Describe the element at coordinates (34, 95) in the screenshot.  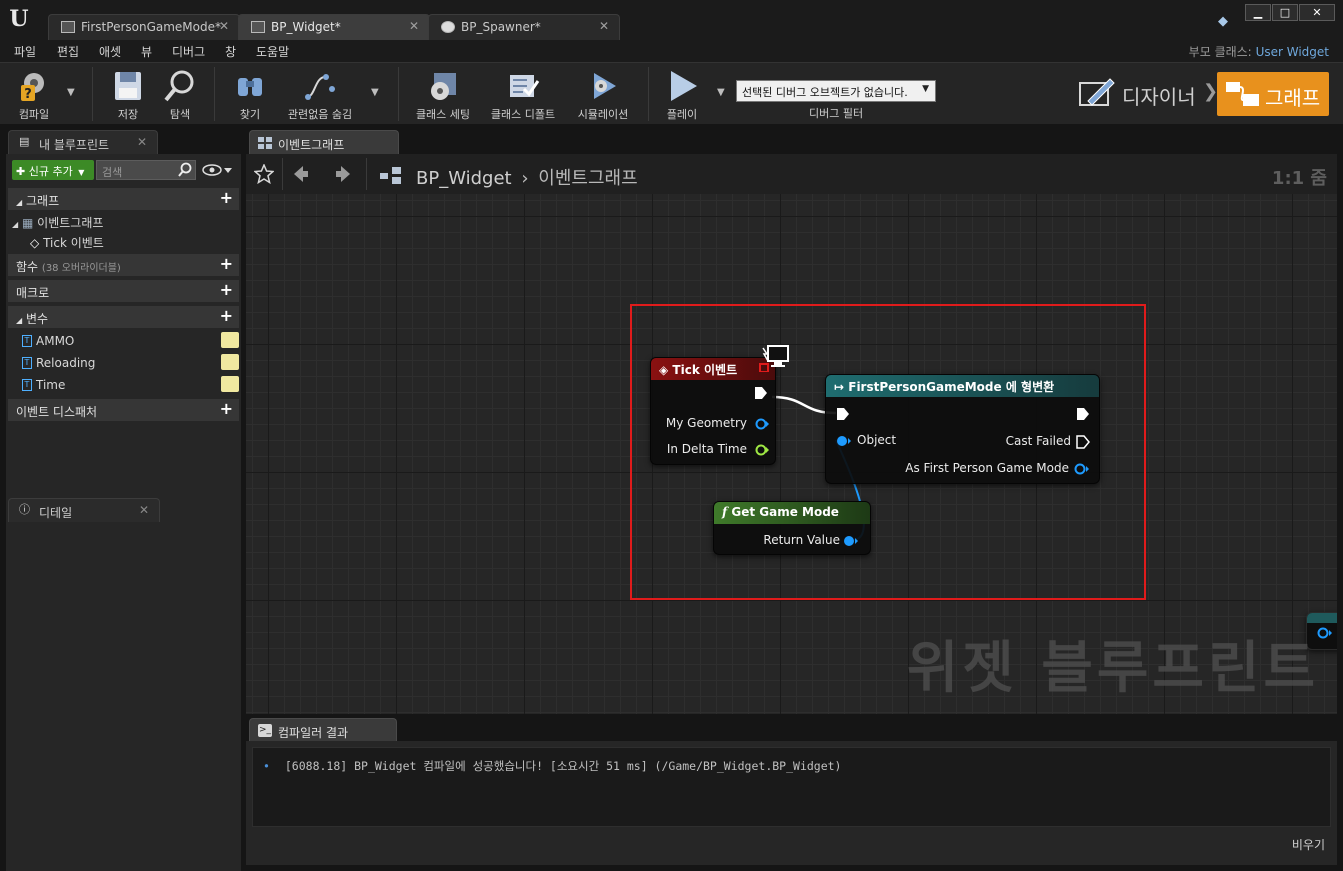
I see `compile-button: ? 컴파일` at that location.